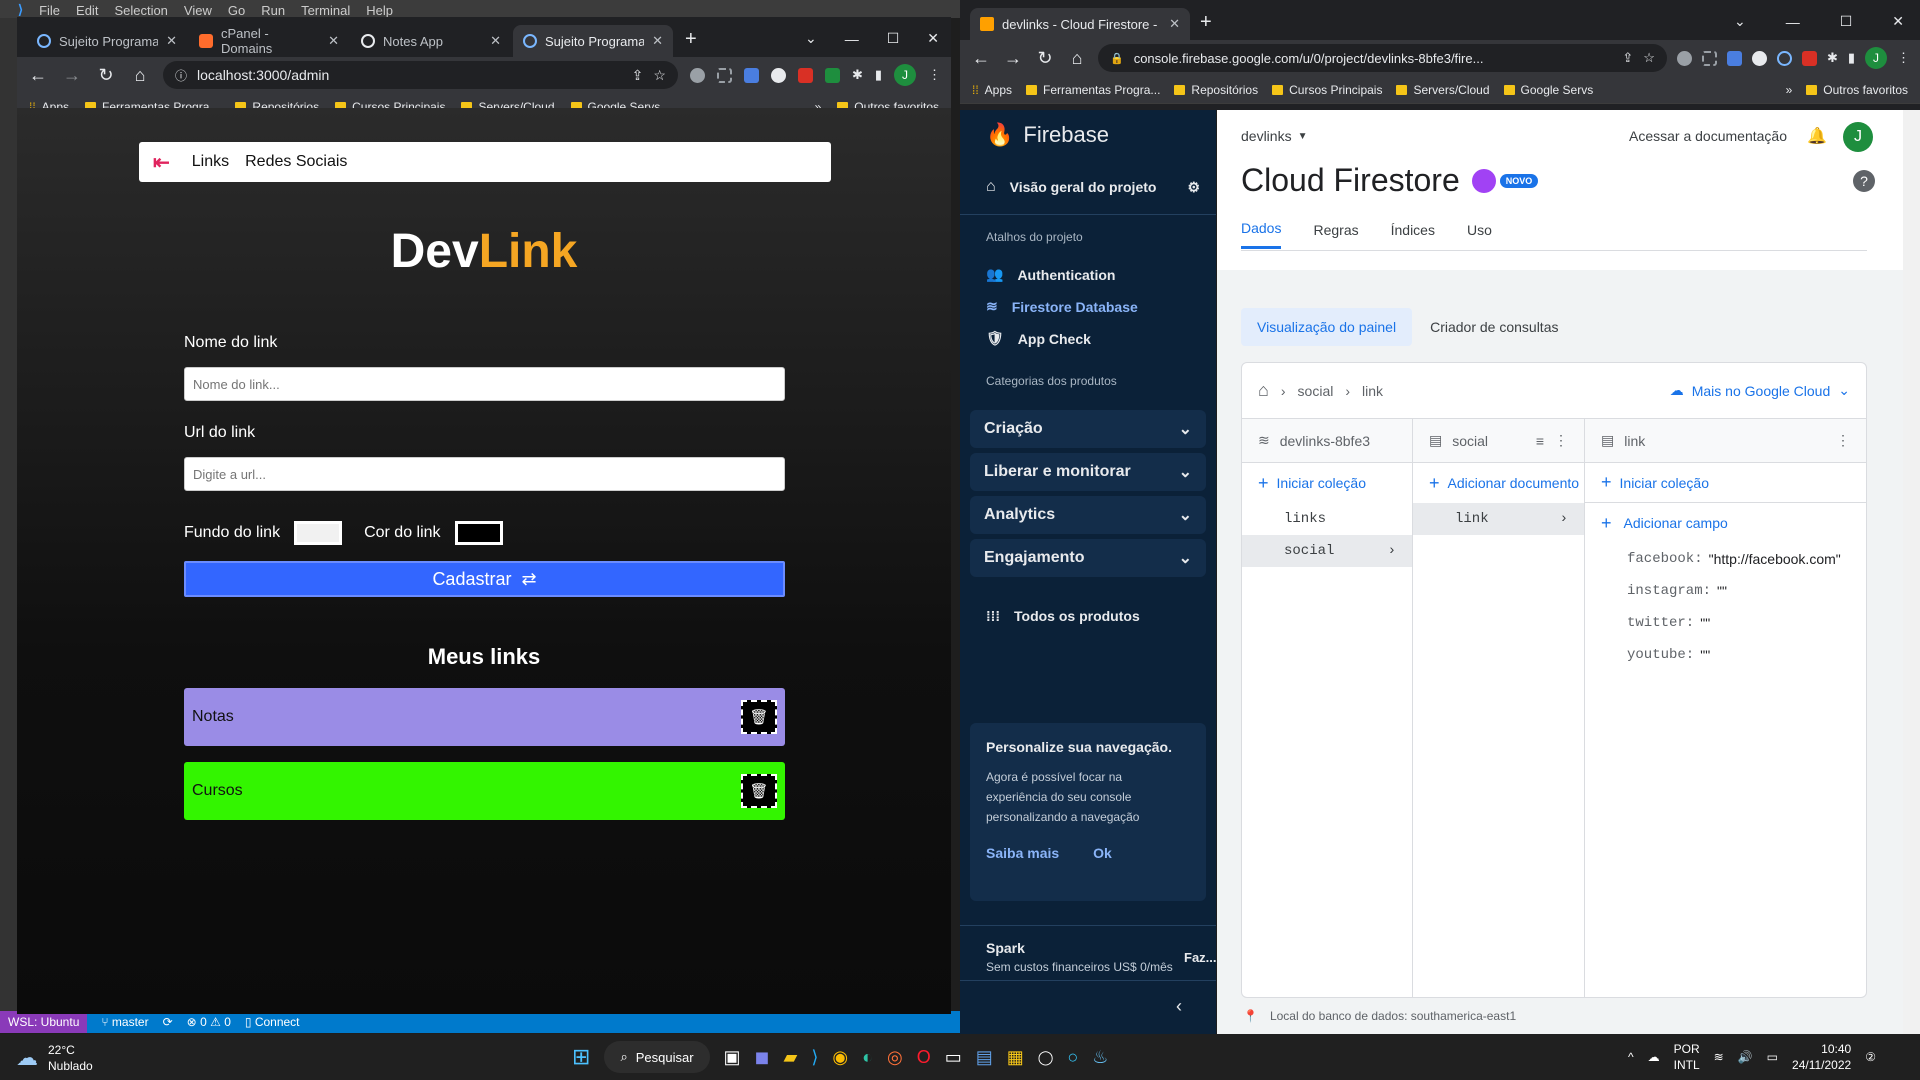 This screenshot has width=1920, height=1080. Describe the element at coordinates (762, 1057) in the screenshot. I see `teams-icon: ◼` at that location.